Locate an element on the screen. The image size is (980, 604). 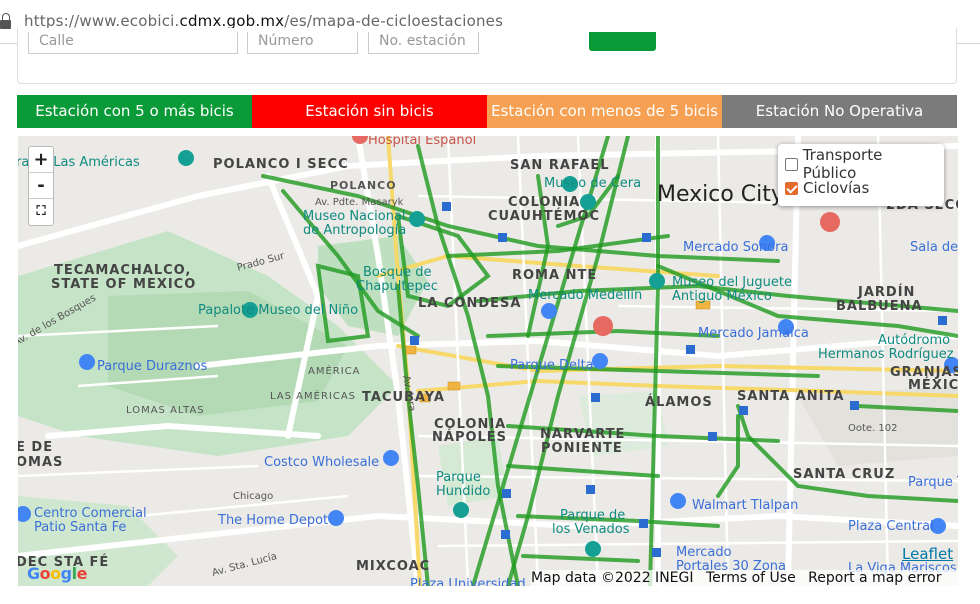
svg-text: Mercado Sonora is located at coordinates (735, 247).